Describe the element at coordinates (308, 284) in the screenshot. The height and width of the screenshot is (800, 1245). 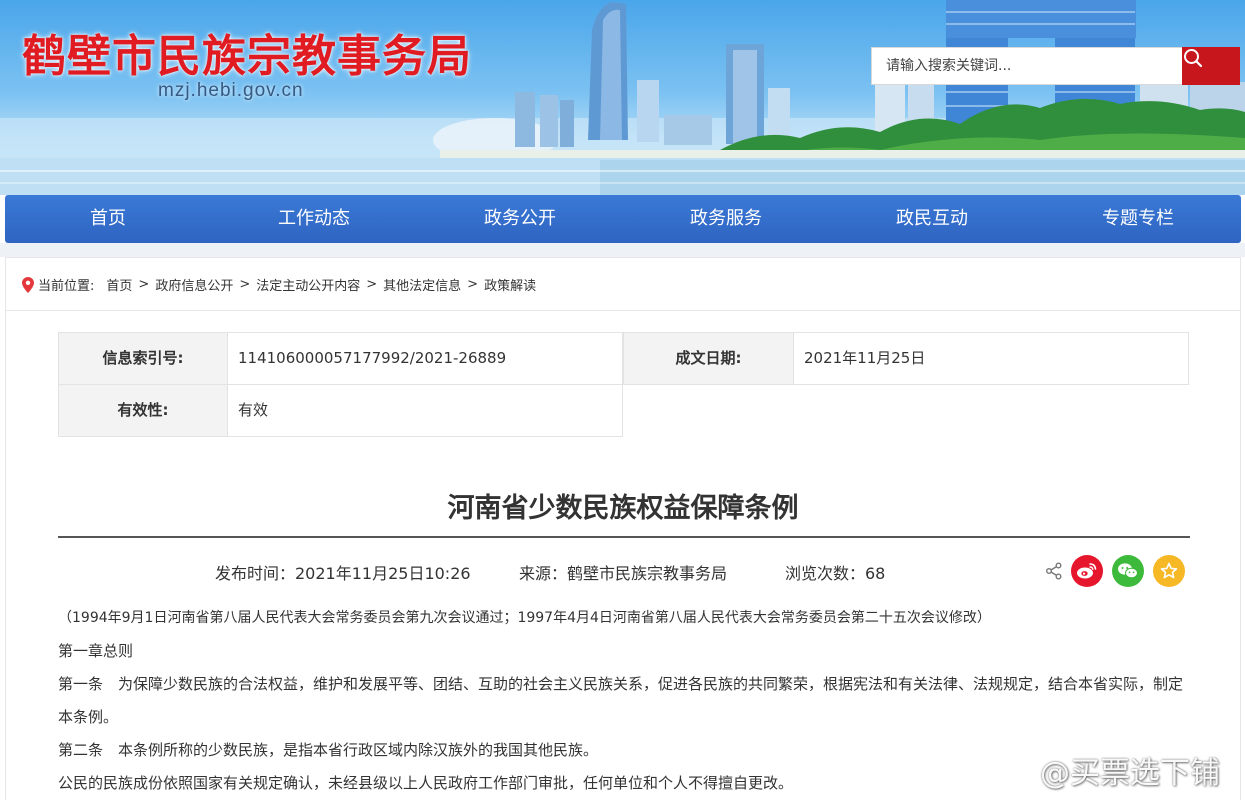
I see `breadcrumb-item-statutory: 法定主动公开内容` at that location.